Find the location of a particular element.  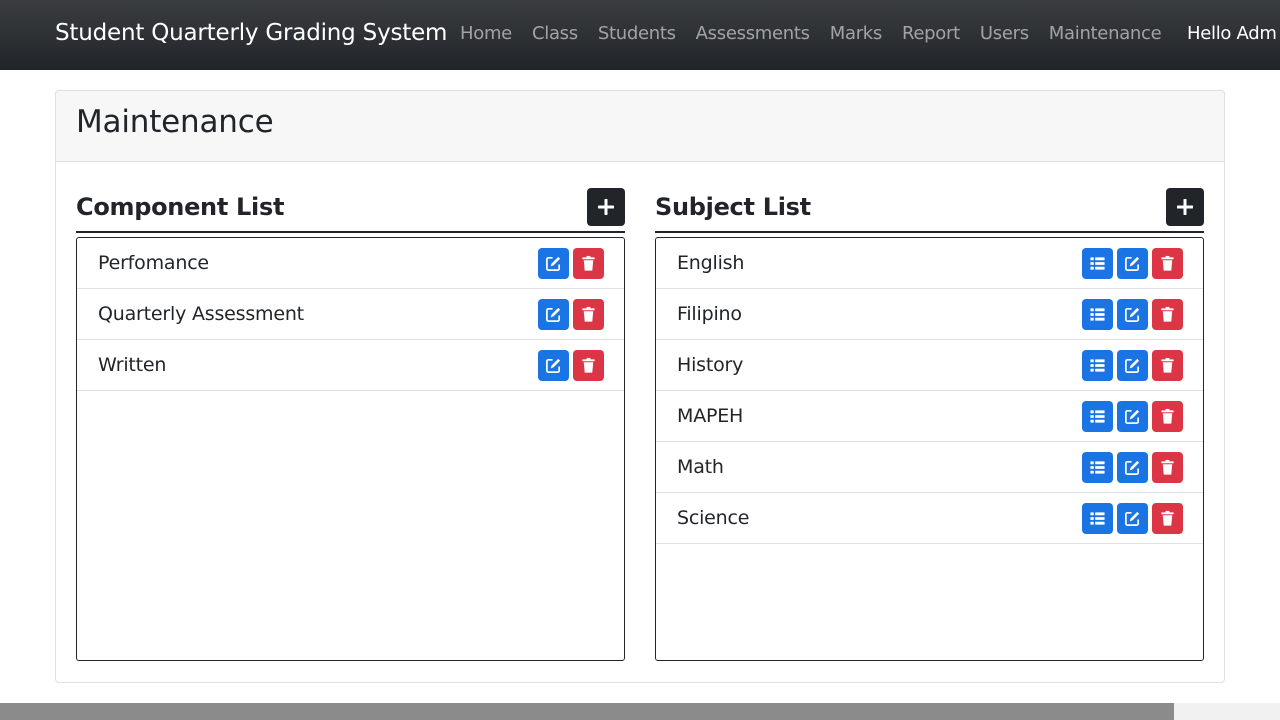

nav-item-home: Home is located at coordinates (486, 33).